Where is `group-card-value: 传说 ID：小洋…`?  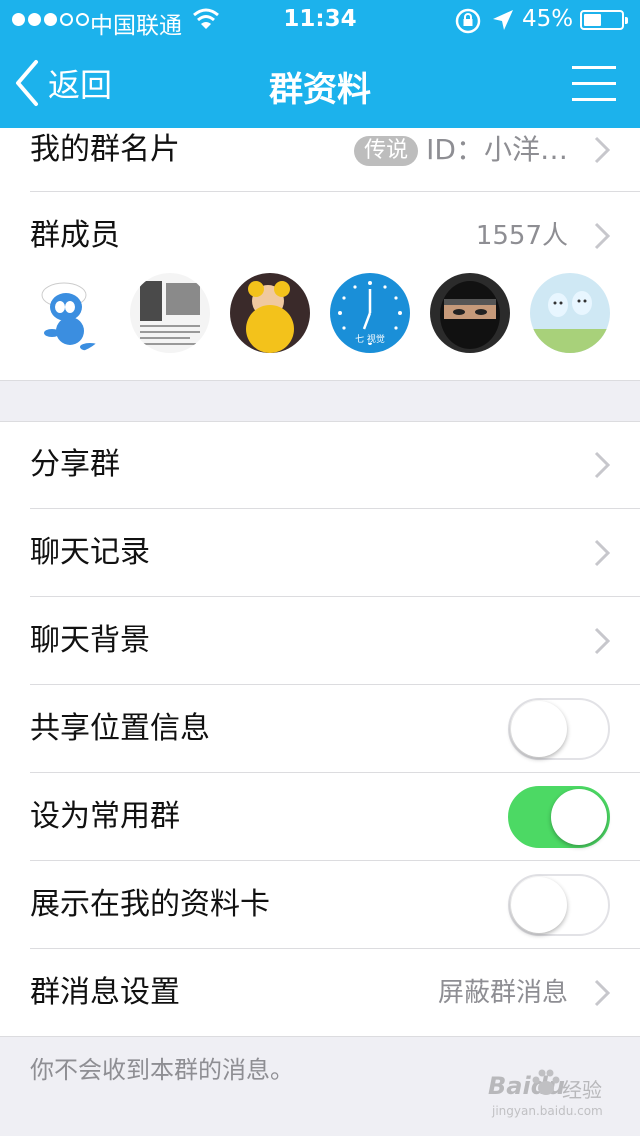
group-card-value: 传说 ID：小洋… is located at coordinates (461, 150).